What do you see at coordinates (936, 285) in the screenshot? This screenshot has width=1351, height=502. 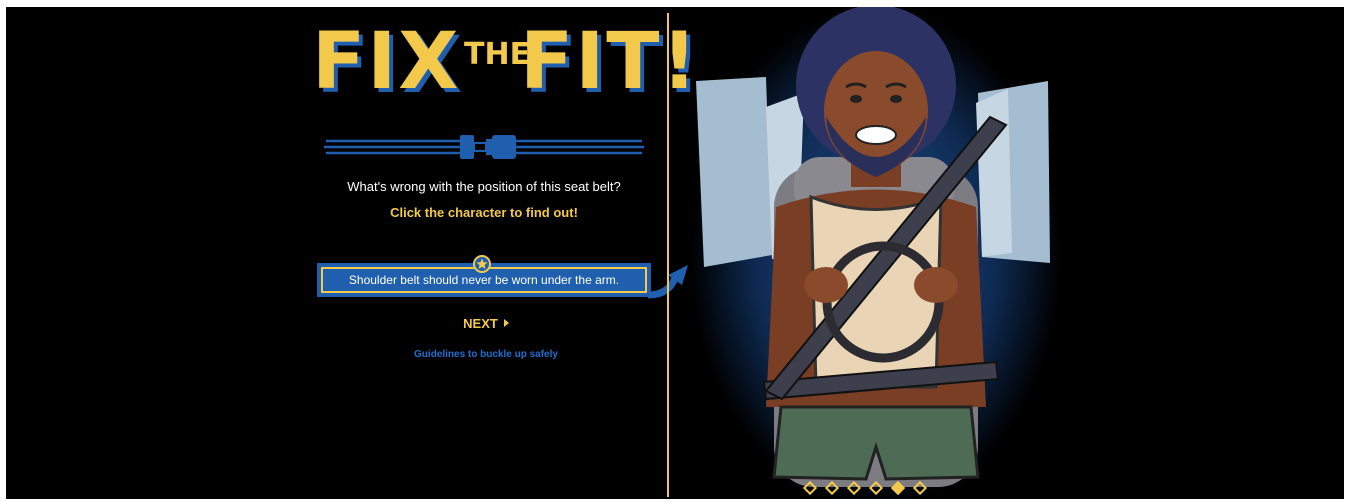 I see `hand-right` at bounding box center [936, 285].